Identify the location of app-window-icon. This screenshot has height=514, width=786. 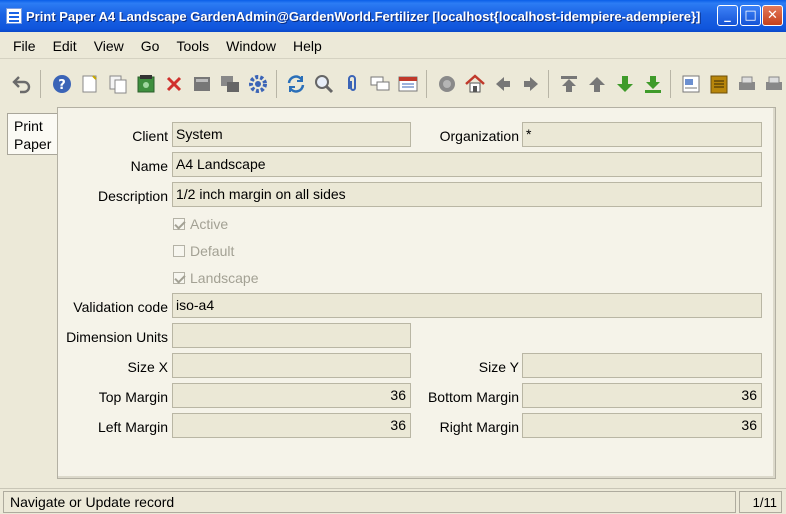
(14, 16).